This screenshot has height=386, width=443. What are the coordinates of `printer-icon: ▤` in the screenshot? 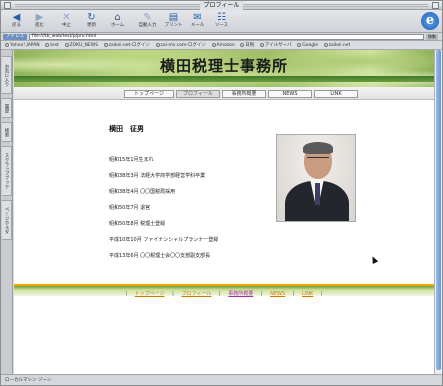 It's located at (173, 17).